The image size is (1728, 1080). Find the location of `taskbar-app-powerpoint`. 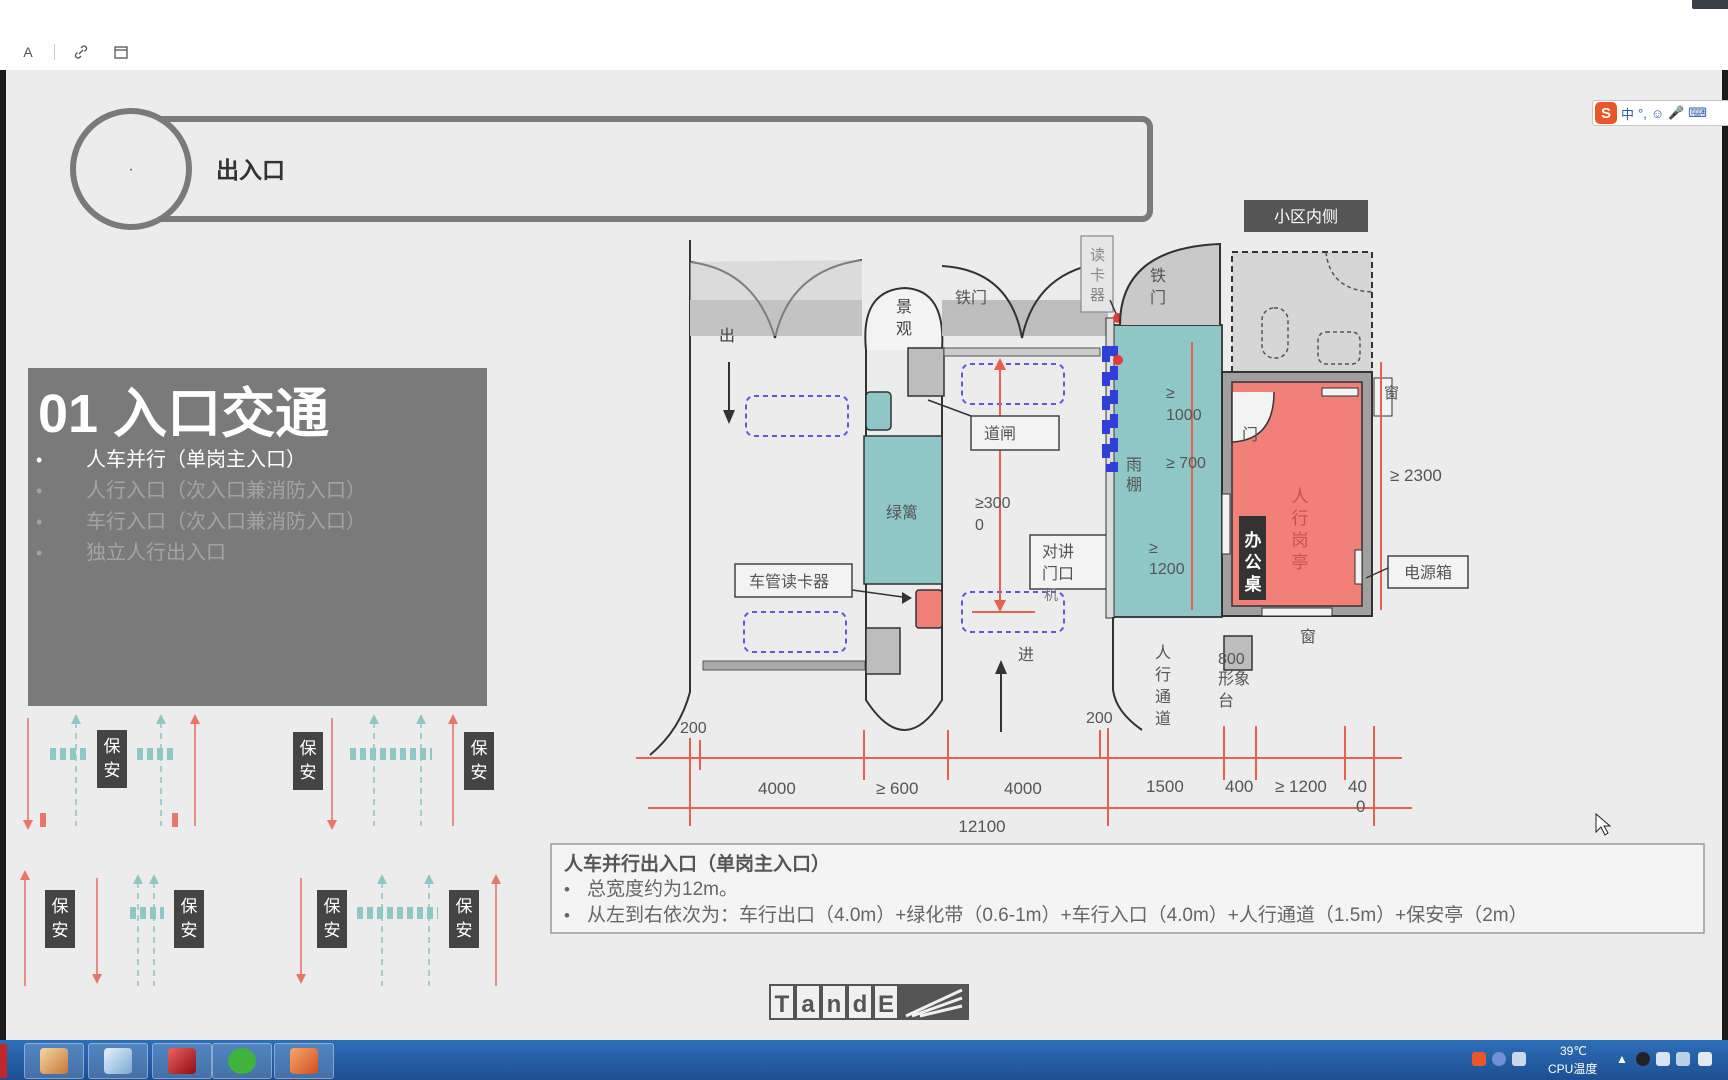

taskbar-app-powerpoint is located at coordinates (304, 1061).